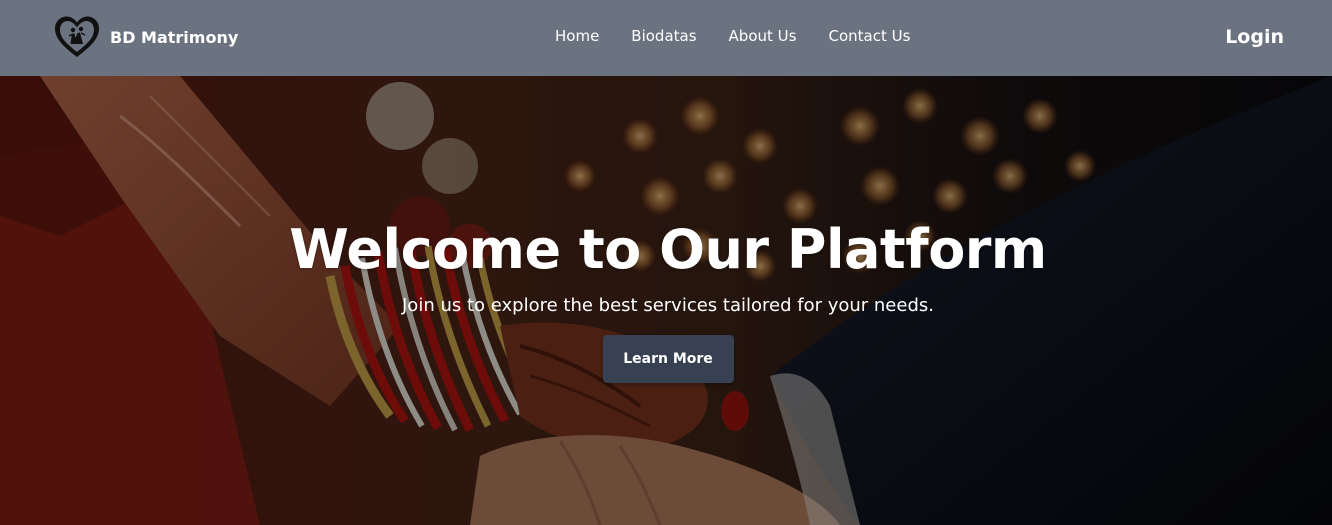  I want to click on main-nav: Home Biodatas About Us Contact Us, so click(732, 36).